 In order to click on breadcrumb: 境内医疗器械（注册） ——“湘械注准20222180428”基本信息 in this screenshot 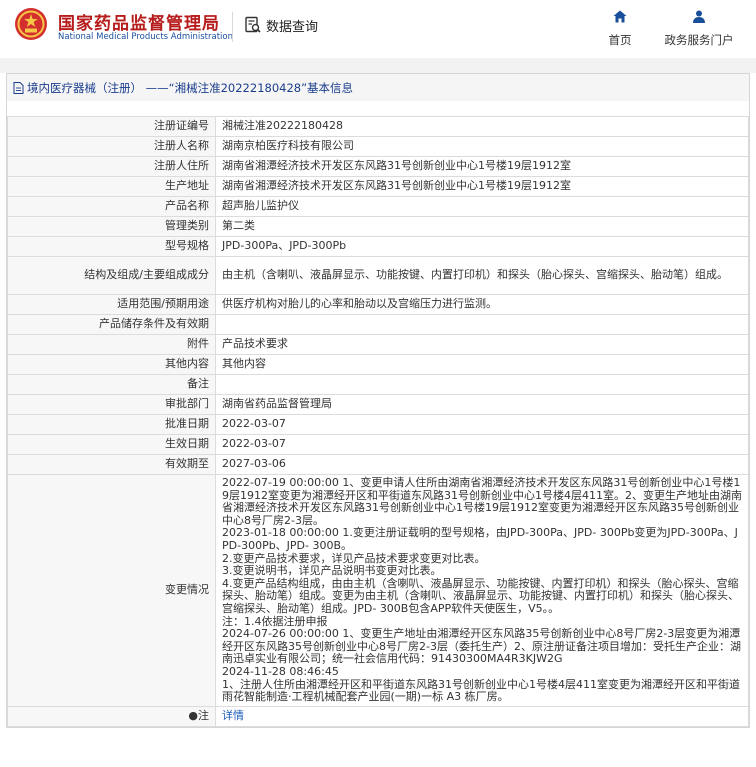, I will do `click(378, 87)`.